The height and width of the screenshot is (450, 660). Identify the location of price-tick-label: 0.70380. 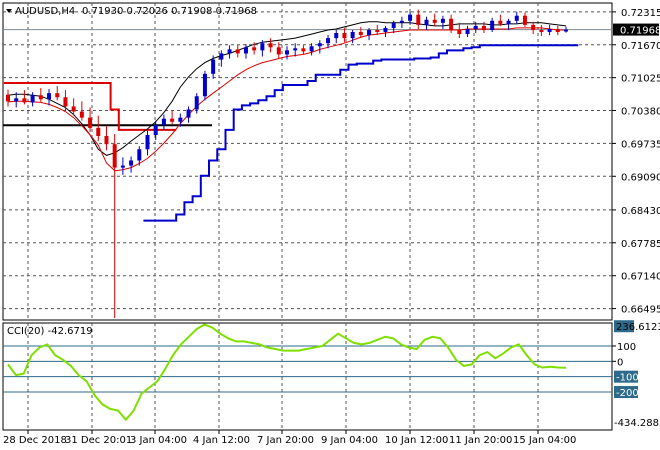
(640, 112).